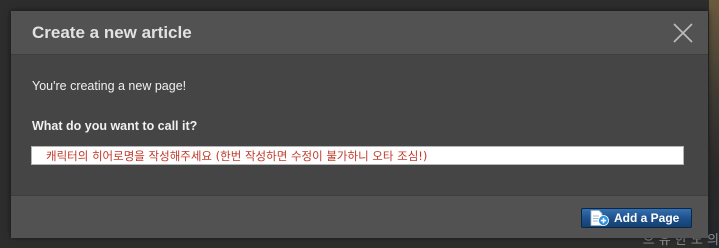 The width and height of the screenshot is (719, 248). I want to click on dialog-title: Create a new article, so click(112, 32).